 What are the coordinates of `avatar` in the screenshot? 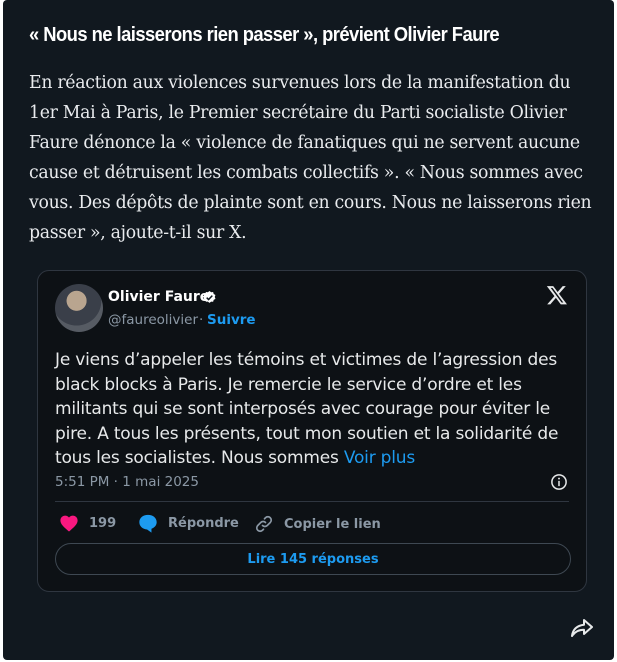 It's located at (79, 308).